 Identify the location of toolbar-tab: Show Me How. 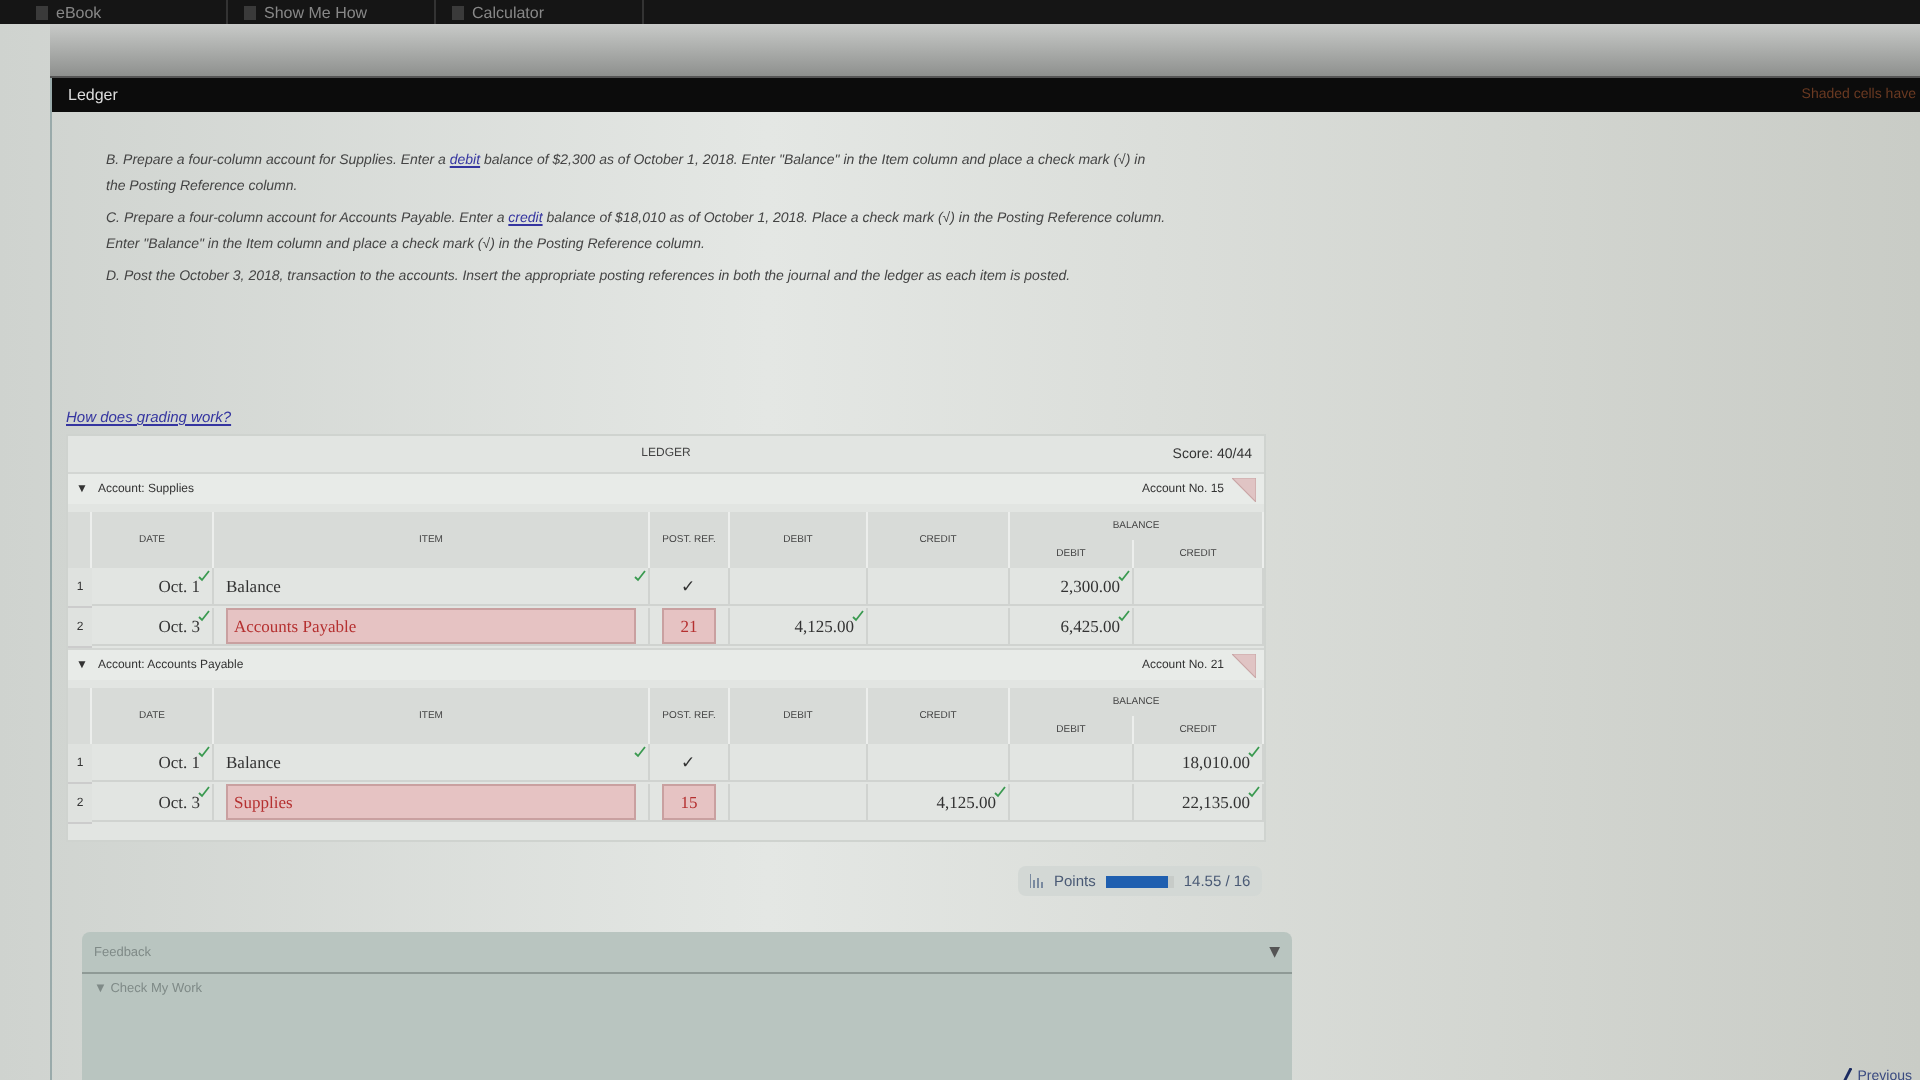
(316, 12).